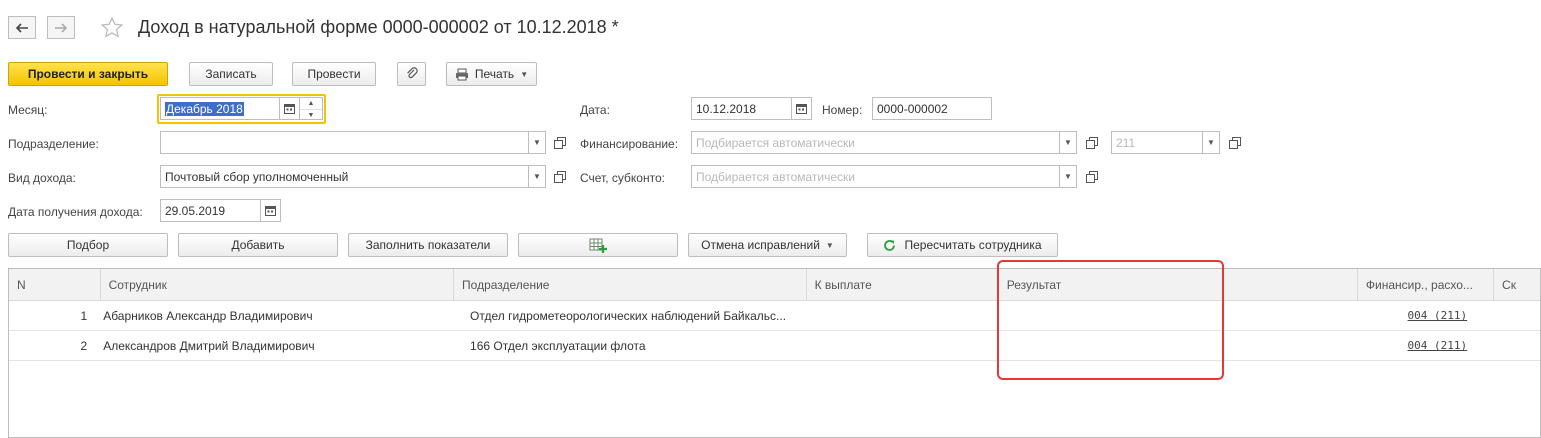 The width and height of the screenshot is (1541, 438). I want to click on month-calendar-button, so click(290, 108).